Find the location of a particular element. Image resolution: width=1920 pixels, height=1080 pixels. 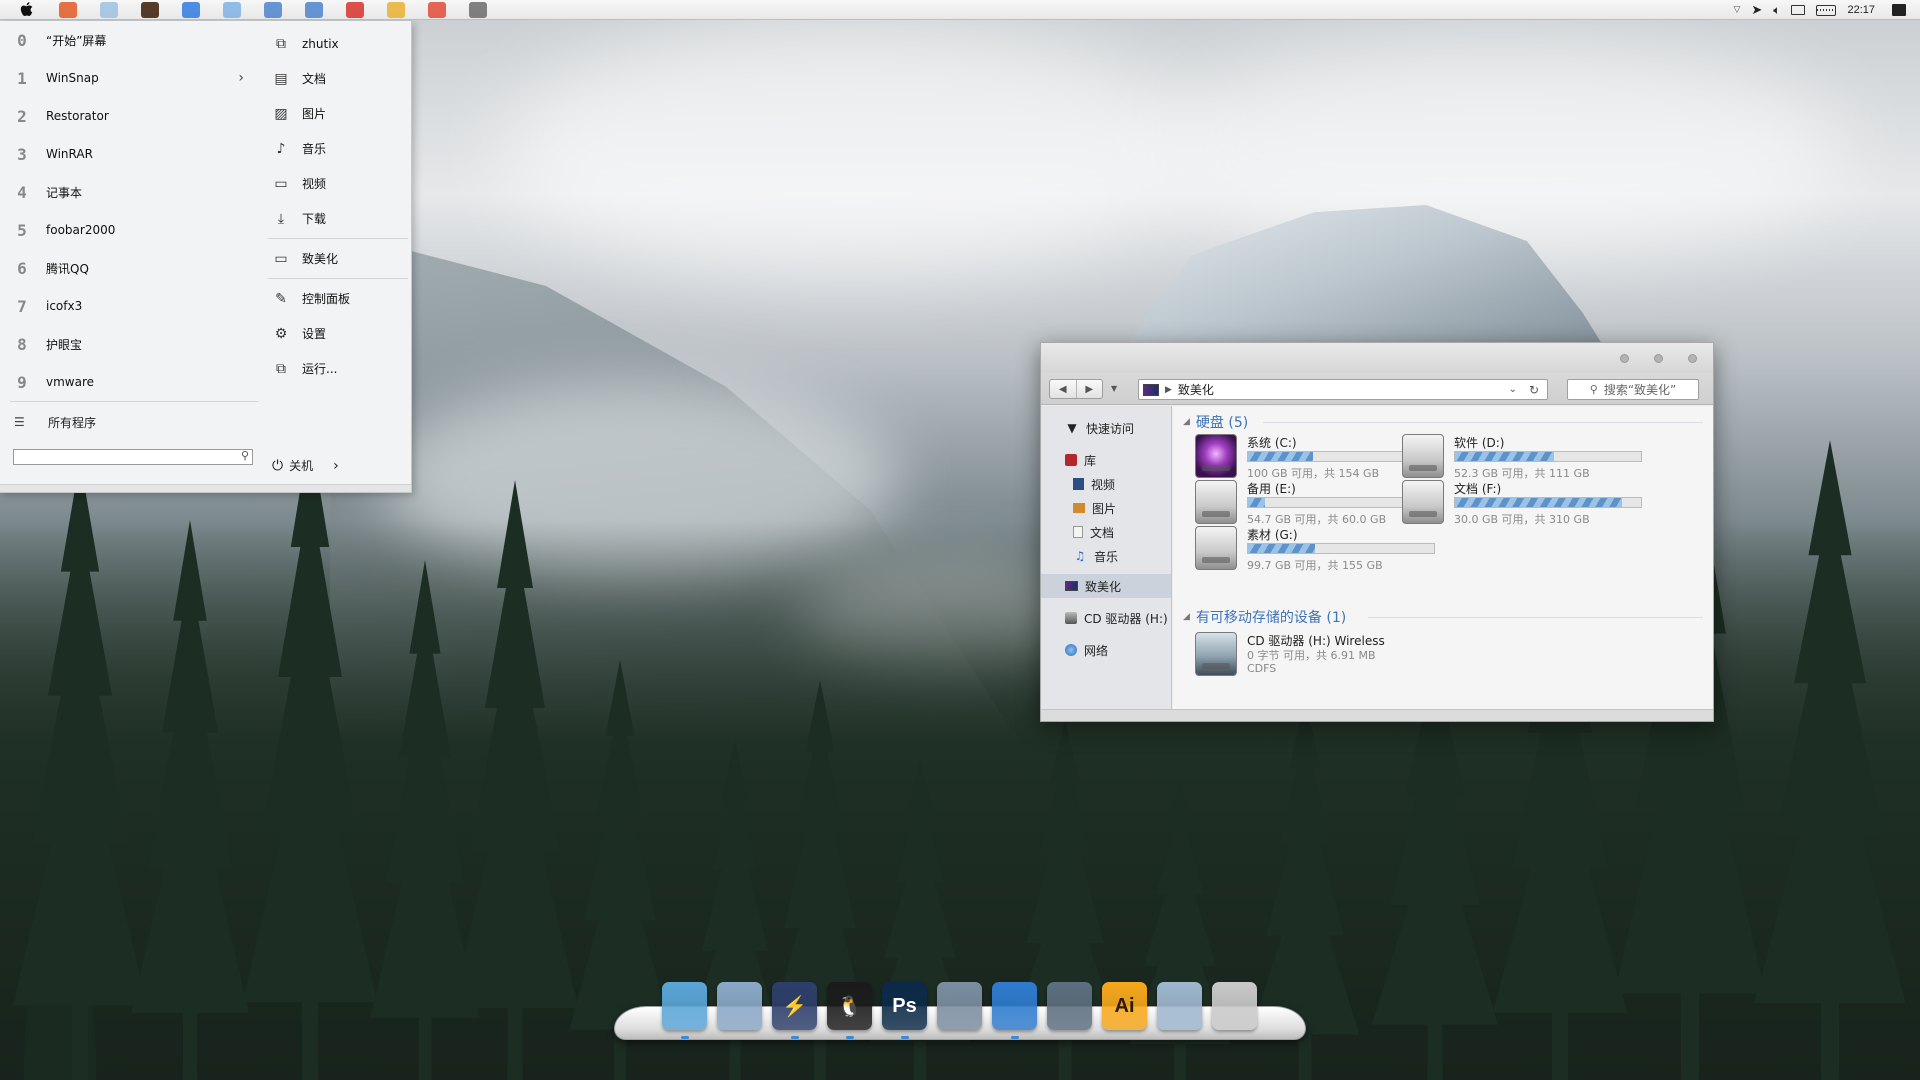

close-button is located at coordinates (1692, 358).